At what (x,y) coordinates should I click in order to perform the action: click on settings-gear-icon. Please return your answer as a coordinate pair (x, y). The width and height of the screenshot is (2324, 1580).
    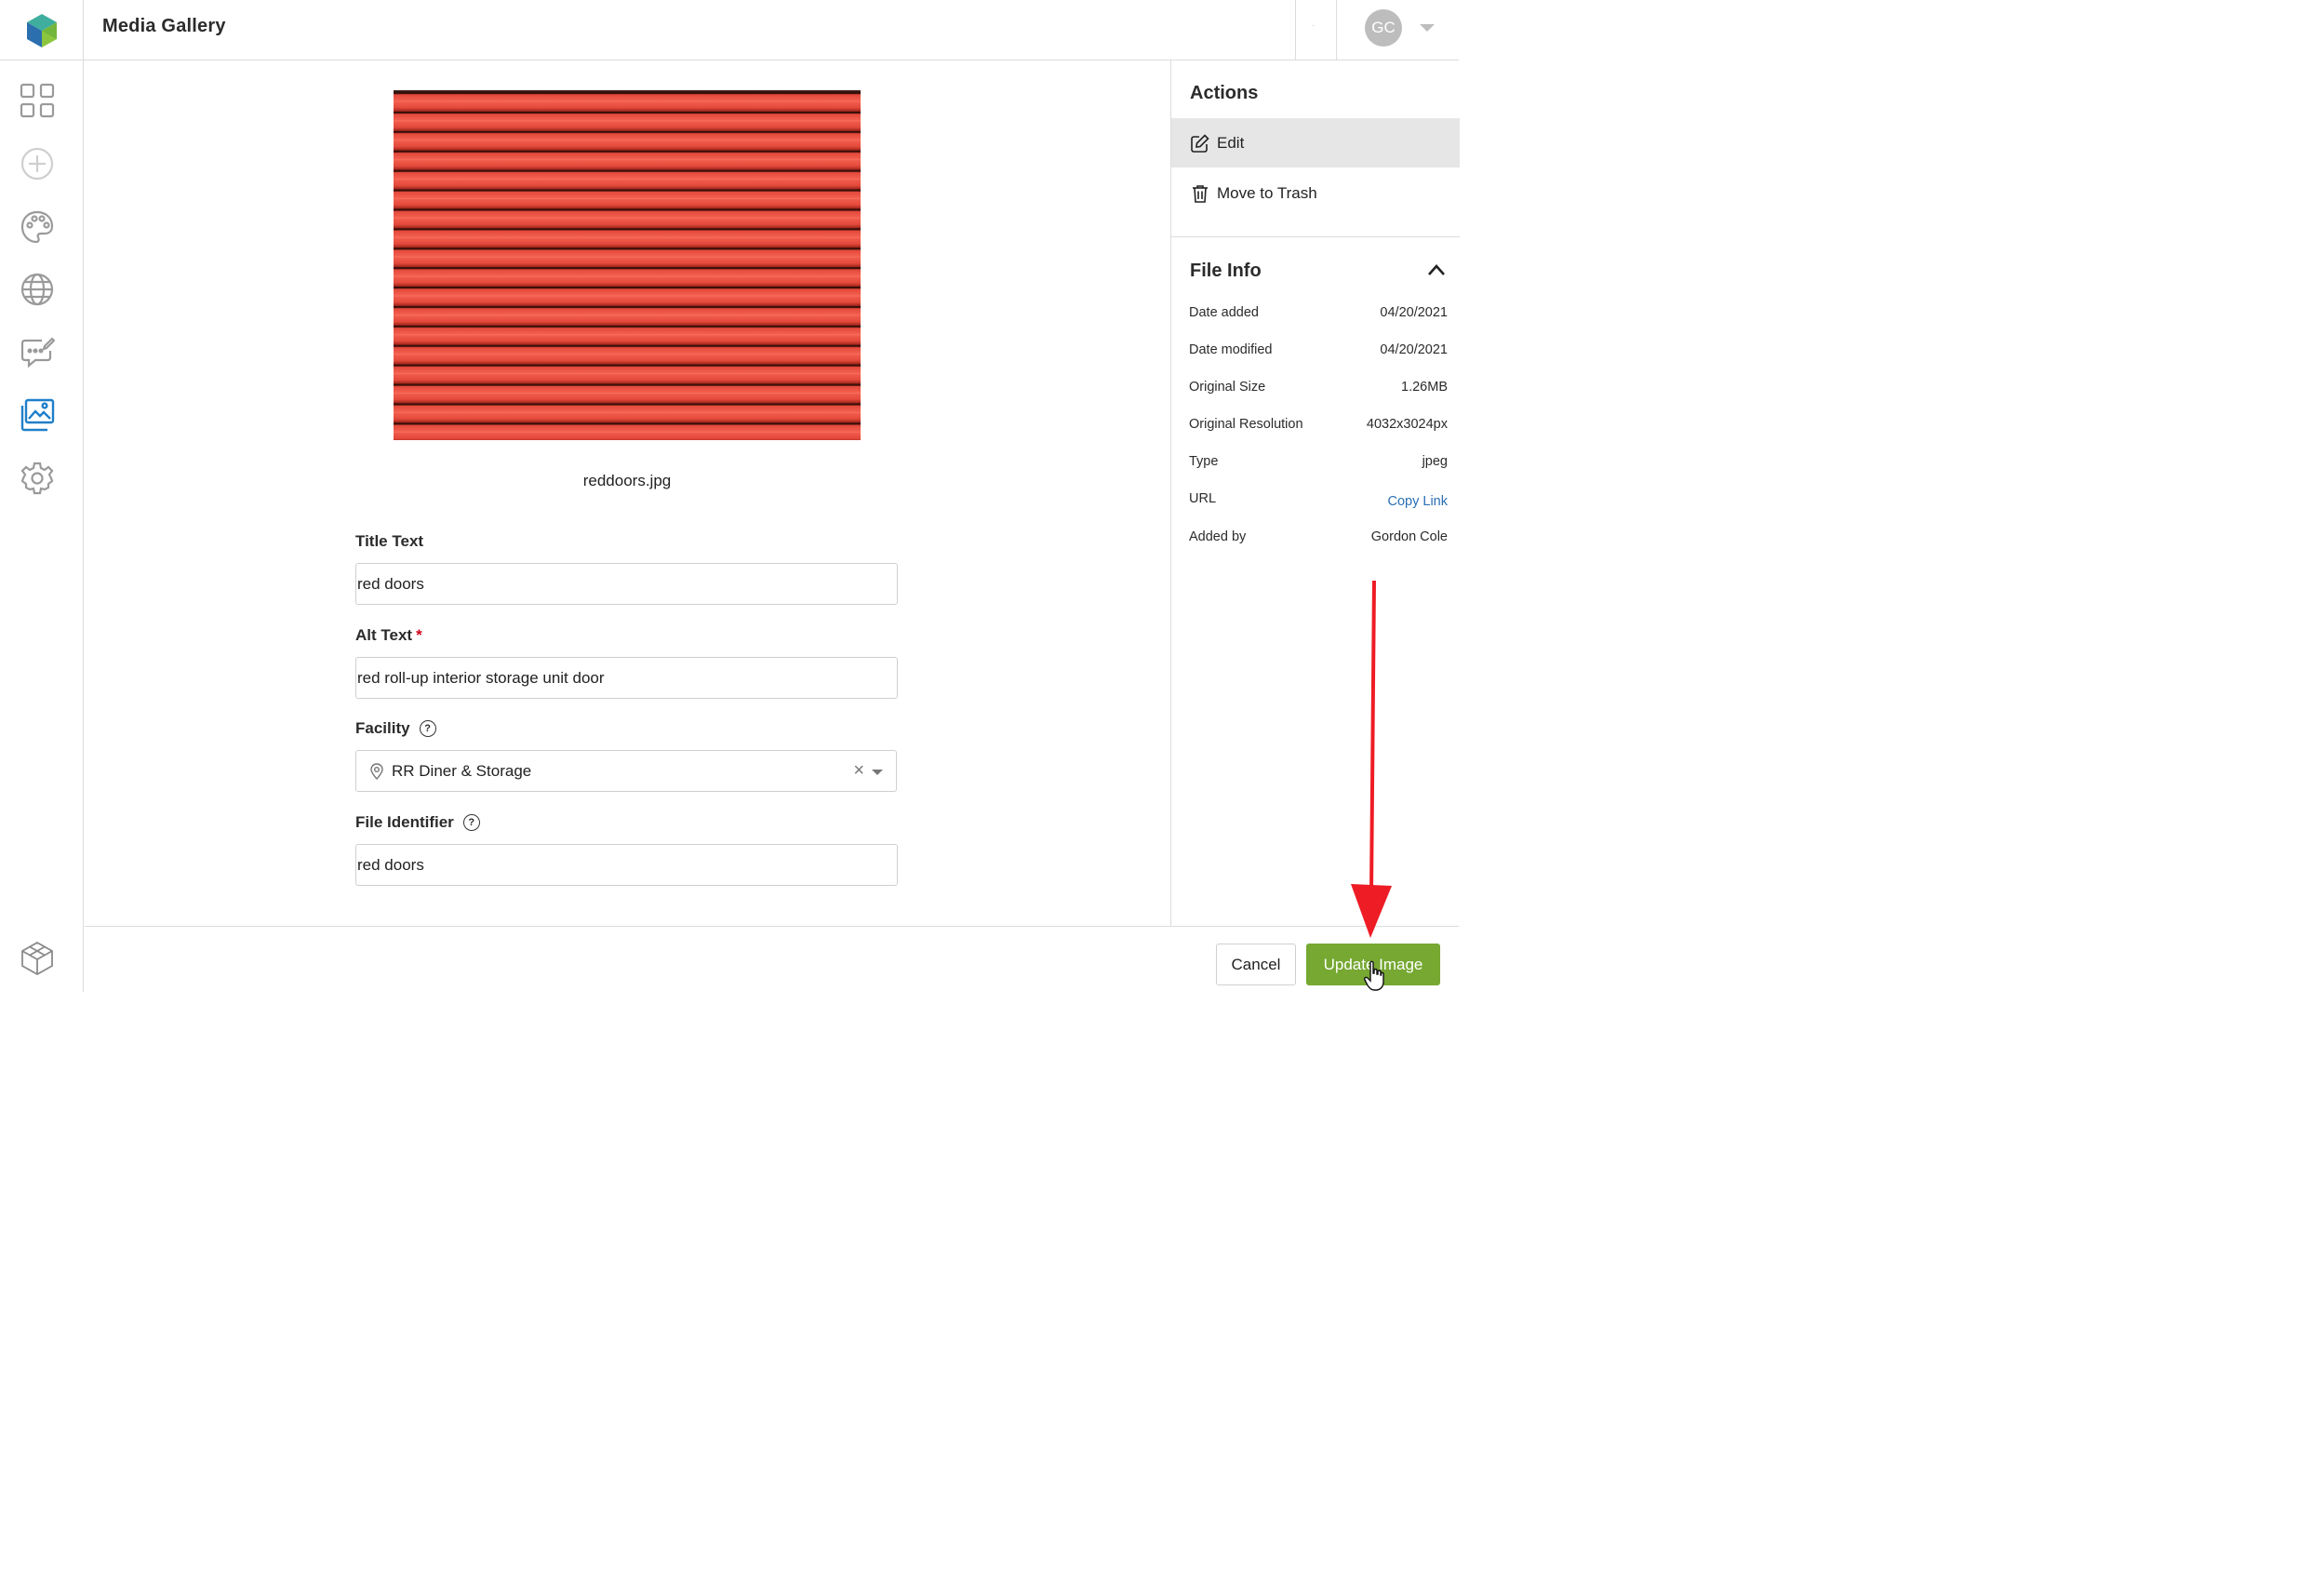
    Looking at the image, I should click on (37, 478).